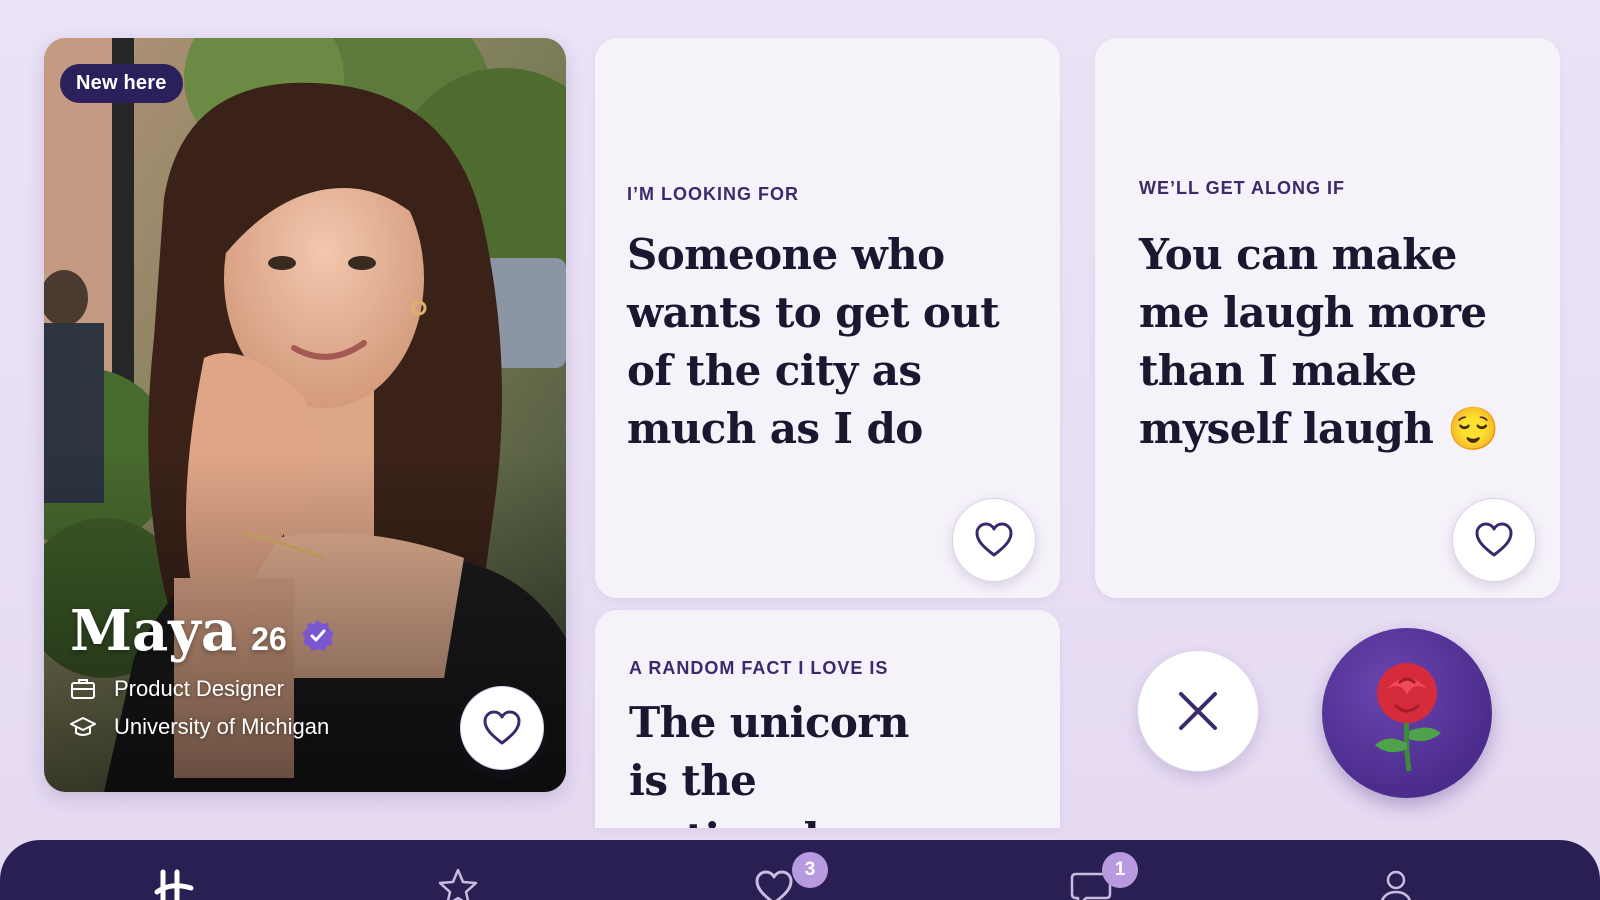 Image resolution: width=1600 pixels, height=900 pixels. I want to click on prompt-answer: The unicorn is the national, so click(769, 763).